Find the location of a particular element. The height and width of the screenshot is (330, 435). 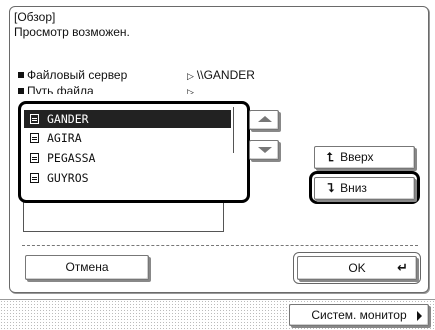

triangle-up-icon is located at coordinates (265, 119).